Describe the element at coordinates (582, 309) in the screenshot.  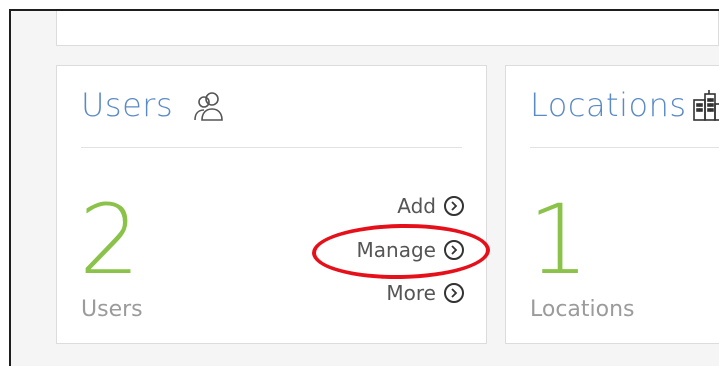
I see `locations-count-label: Locations` at that location.